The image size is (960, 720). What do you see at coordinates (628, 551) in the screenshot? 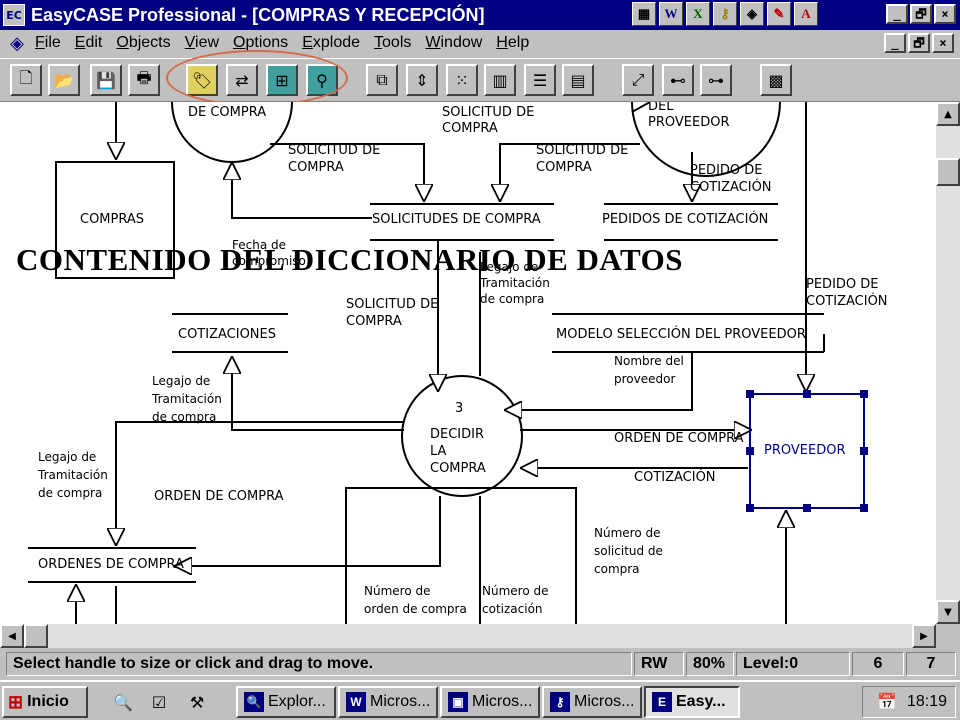
I see `label-num-sol-2: solicitud de` at bounding box center [628, 551].